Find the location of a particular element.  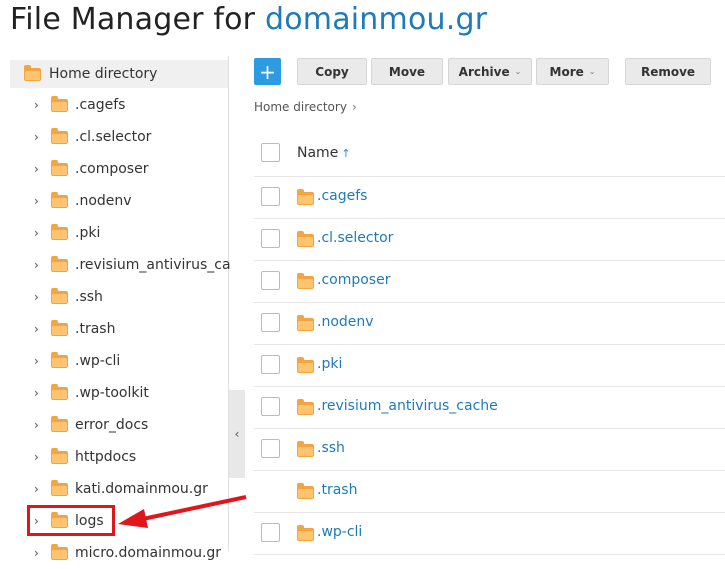

tree-item: › .pki is located at coordinates (115, 233).